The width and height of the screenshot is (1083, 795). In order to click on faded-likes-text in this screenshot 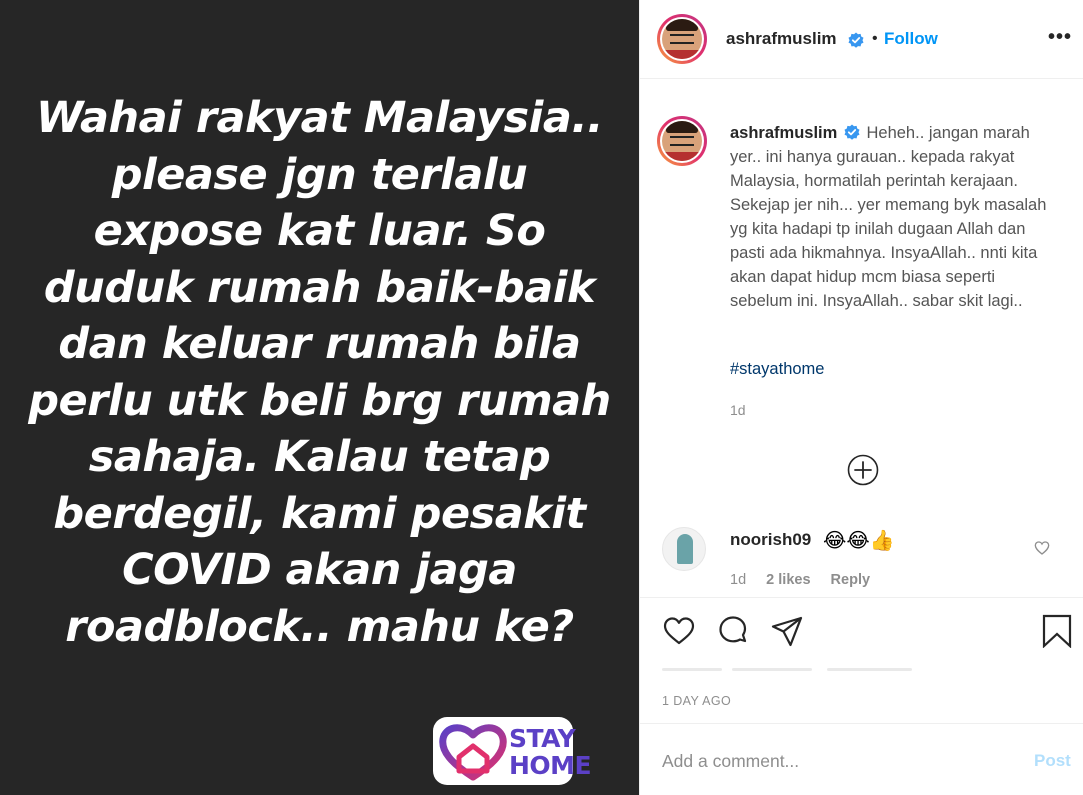, I will do `click(792, 669)`.